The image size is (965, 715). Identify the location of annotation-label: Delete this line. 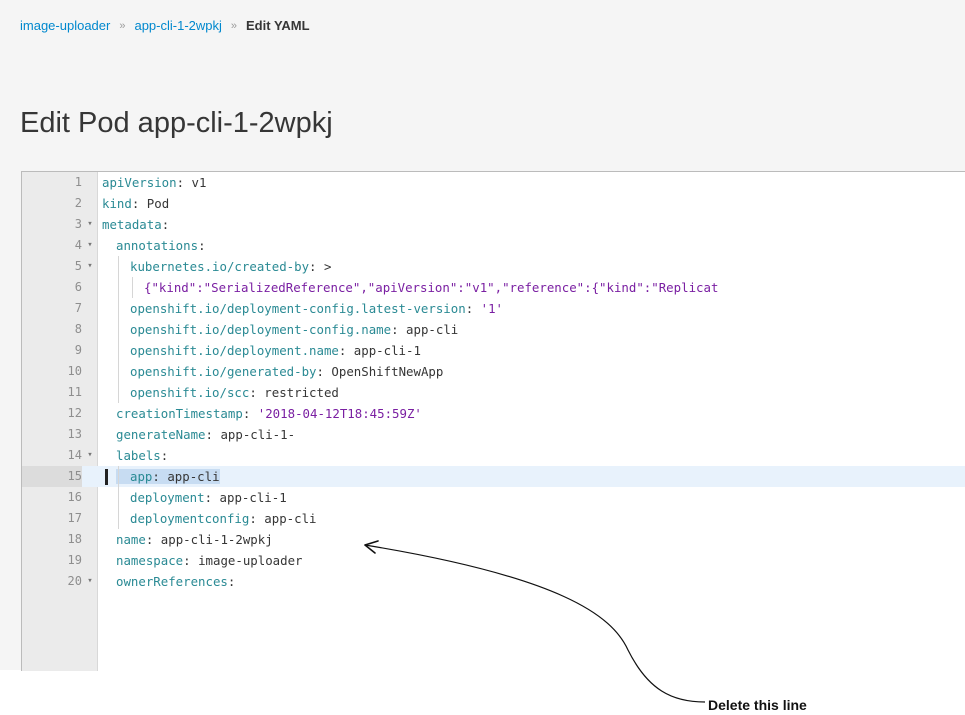
(757, 705).